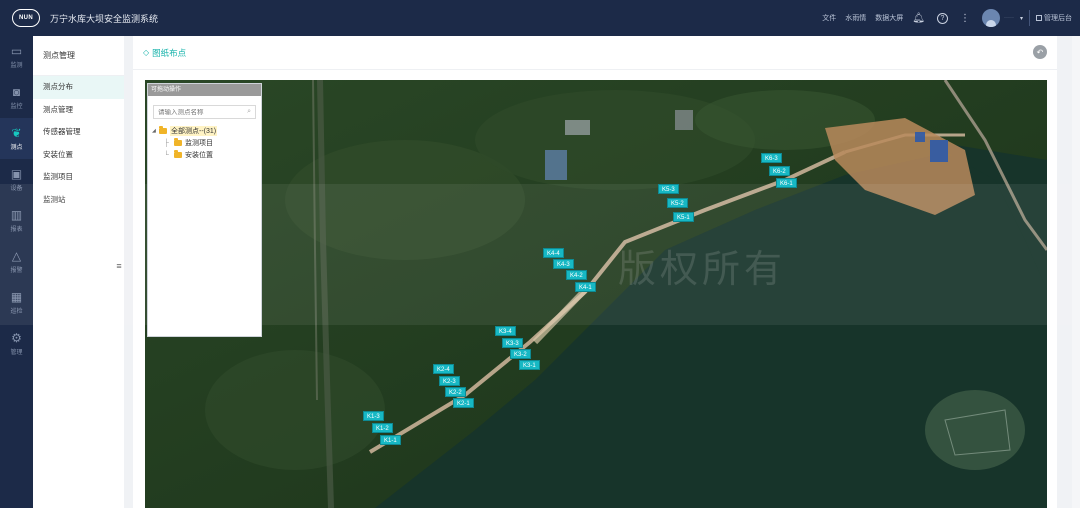 The width and height of the screenshot is (1080, 508). Describe the element at coordinates (382, 428) in the screenshot. I see `map-marker: K1-2` at that location.